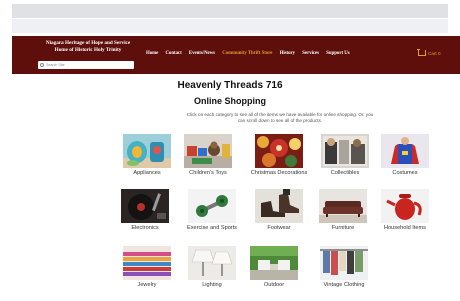 This screenshot has width=460, height=301. Describe the element at coordinates (343, 228) in the screenshot. I see `category-label: Furniture` at that location.